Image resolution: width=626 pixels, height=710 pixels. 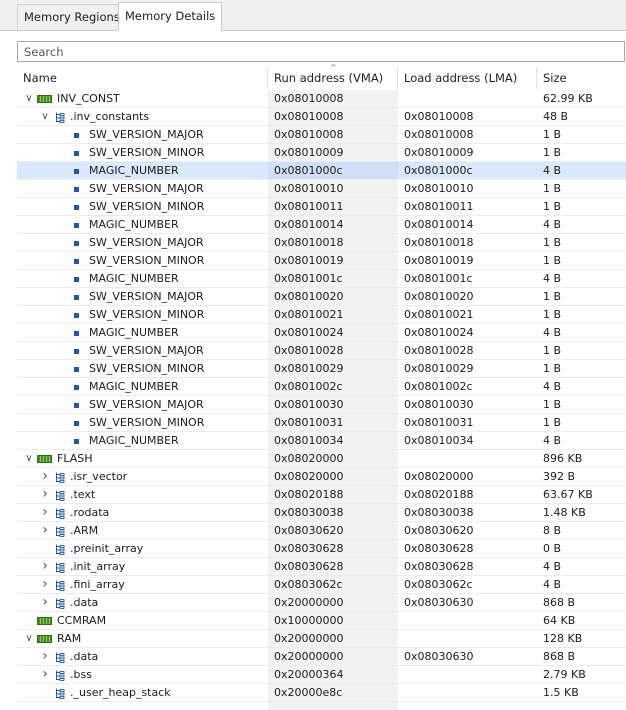 I want to click on run-address-cell: 0x20000000, so click(x=333, y=656).